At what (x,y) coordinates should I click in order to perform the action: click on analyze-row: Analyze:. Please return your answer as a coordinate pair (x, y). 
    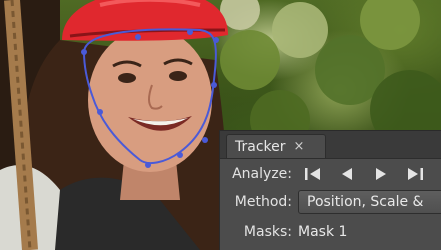
    Looking at the image, I should click on (327, 174).